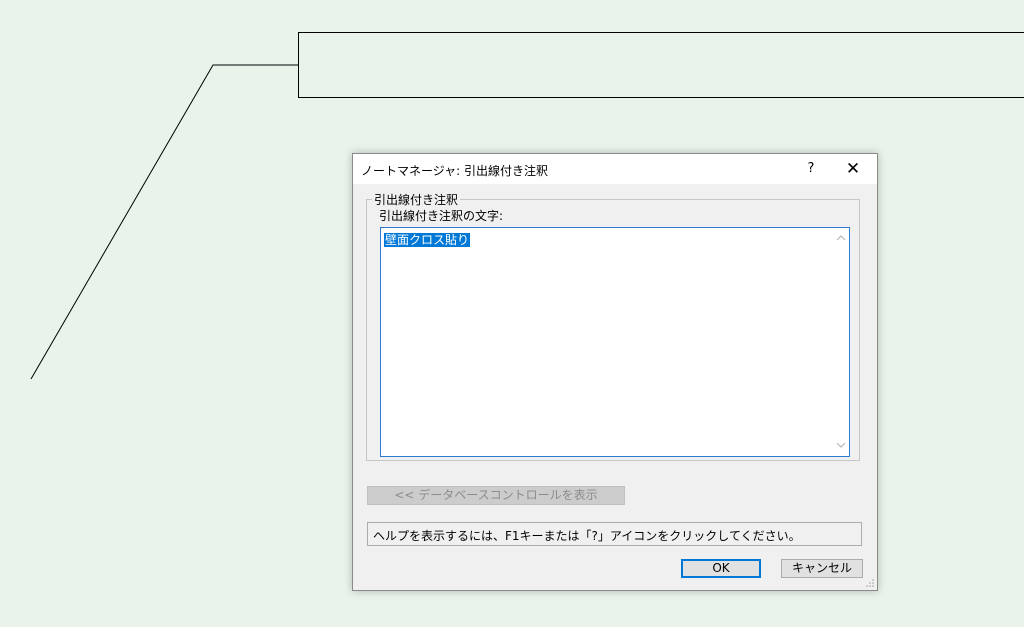  What do you see at coordinates (496, 495) in the screenshot?
I see `show-database-controls-button: << データベースコントロールを表示` at bounding box center [496, 495].